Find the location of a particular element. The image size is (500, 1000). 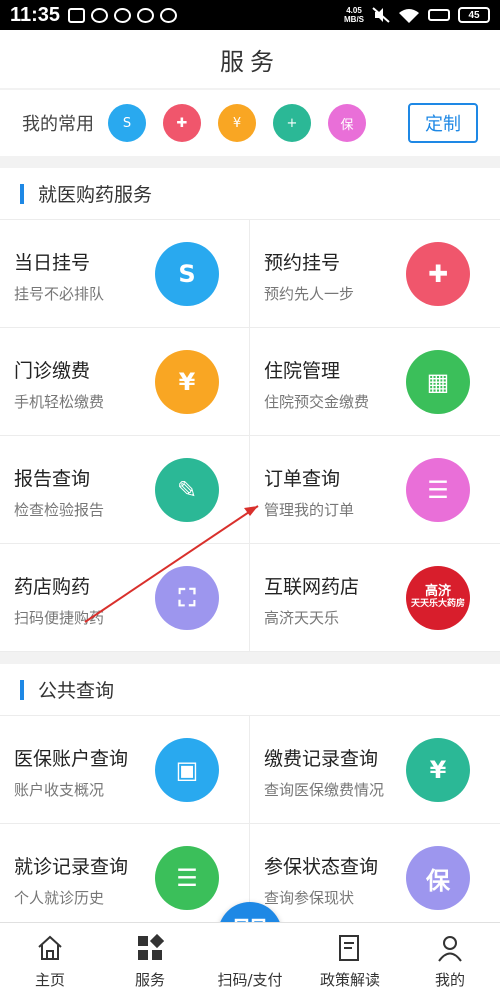

tab-home: 主页 is located at coordinates (50, 961).